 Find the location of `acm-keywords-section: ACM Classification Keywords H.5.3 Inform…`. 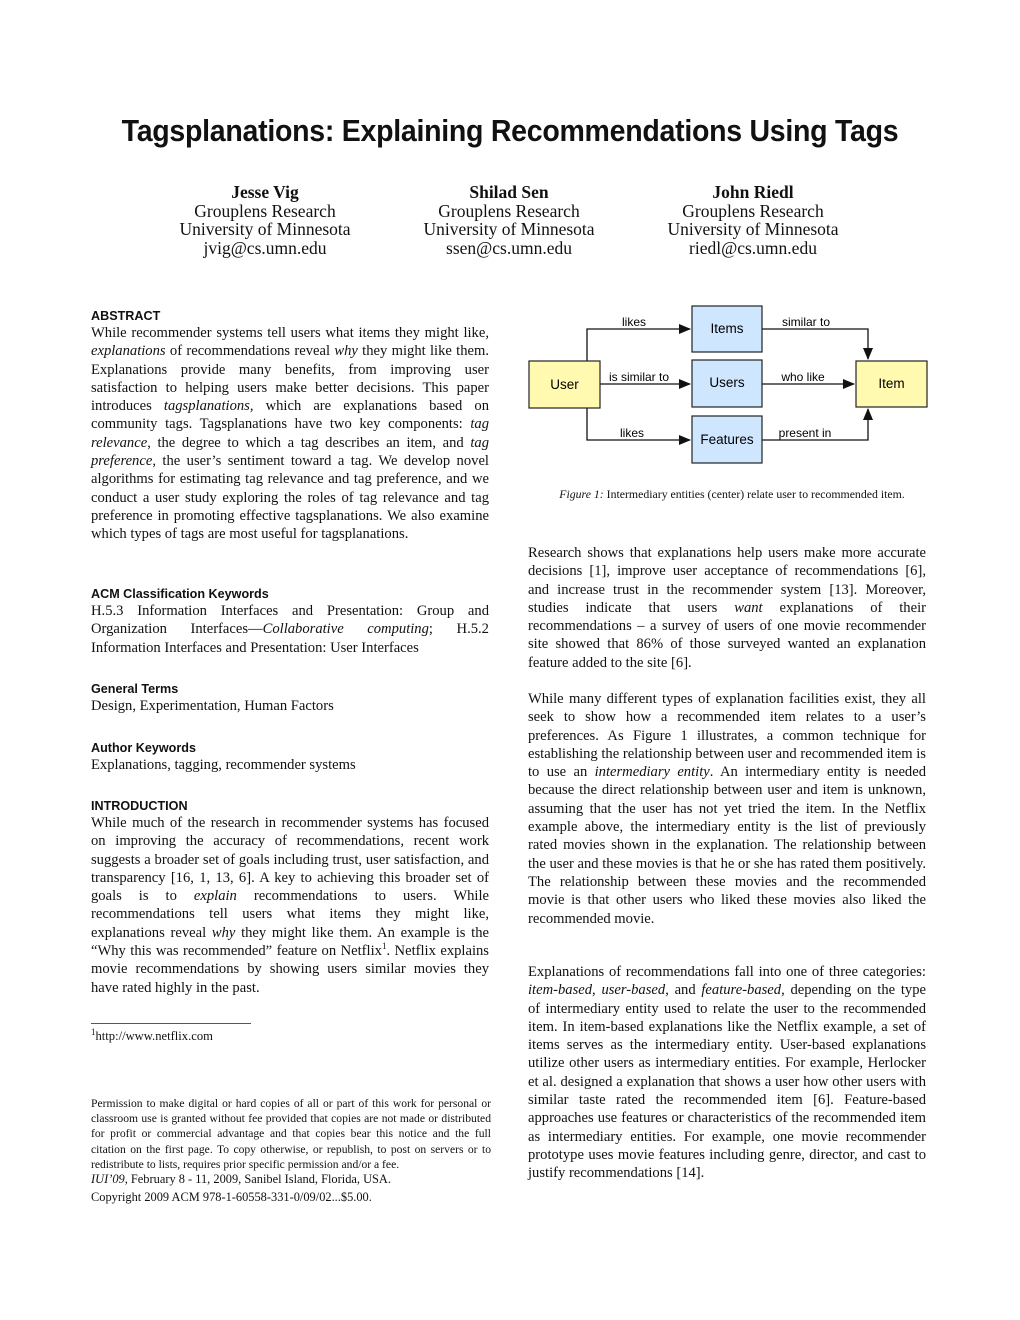

acm-keywords-section: ACM Classification Keywords H.5.3 Inform… is located at coordinates (290, 621).